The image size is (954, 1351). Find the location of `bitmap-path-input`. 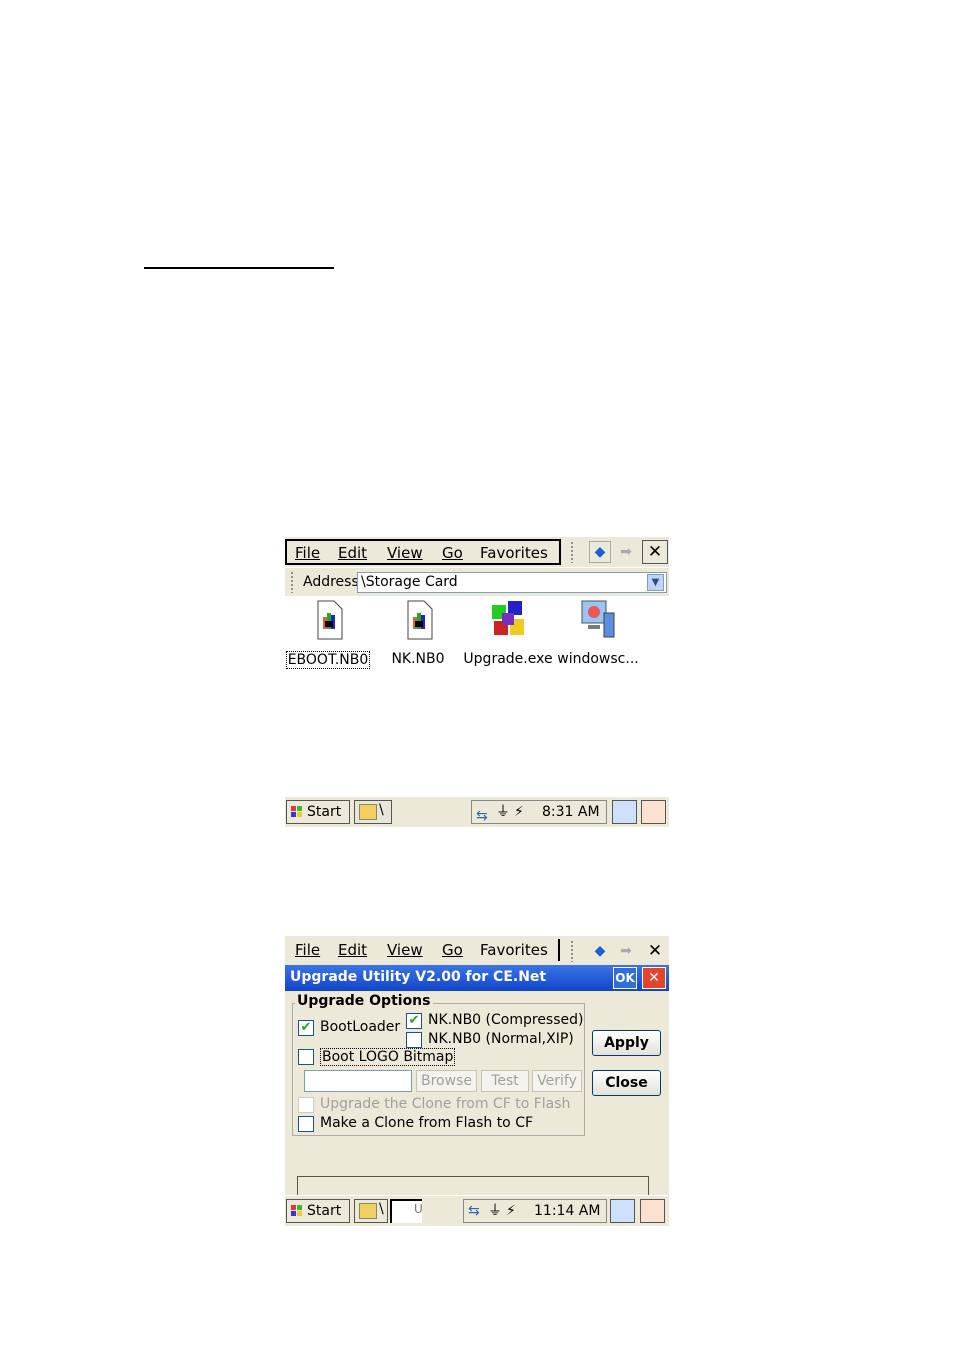

bitmap-path-input is located at coordinates (358, 1081).